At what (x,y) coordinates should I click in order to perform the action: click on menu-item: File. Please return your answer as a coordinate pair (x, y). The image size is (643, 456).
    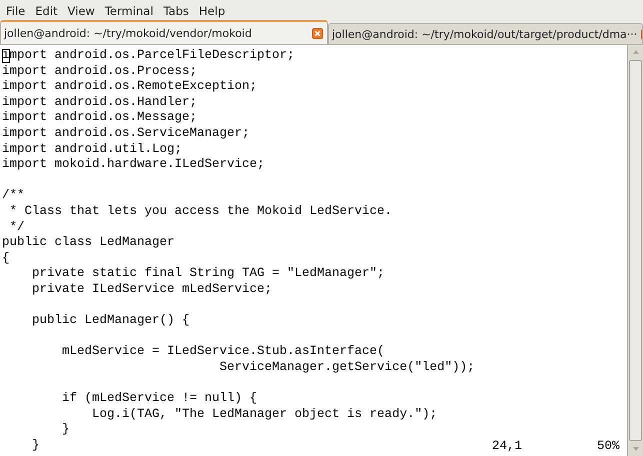
    Looking at the image, I should click on (15, 11).